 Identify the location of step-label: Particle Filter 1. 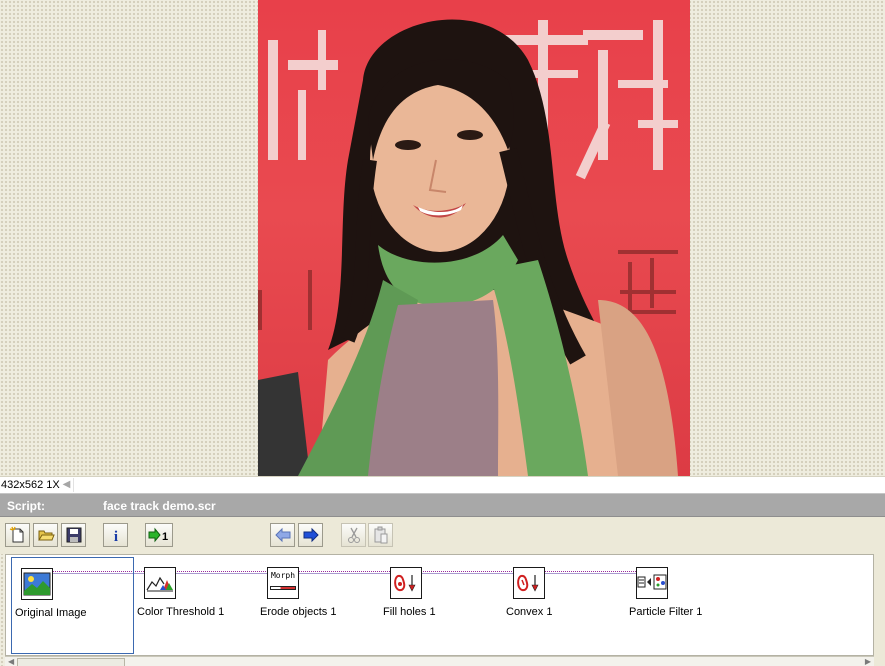
(666, 612).